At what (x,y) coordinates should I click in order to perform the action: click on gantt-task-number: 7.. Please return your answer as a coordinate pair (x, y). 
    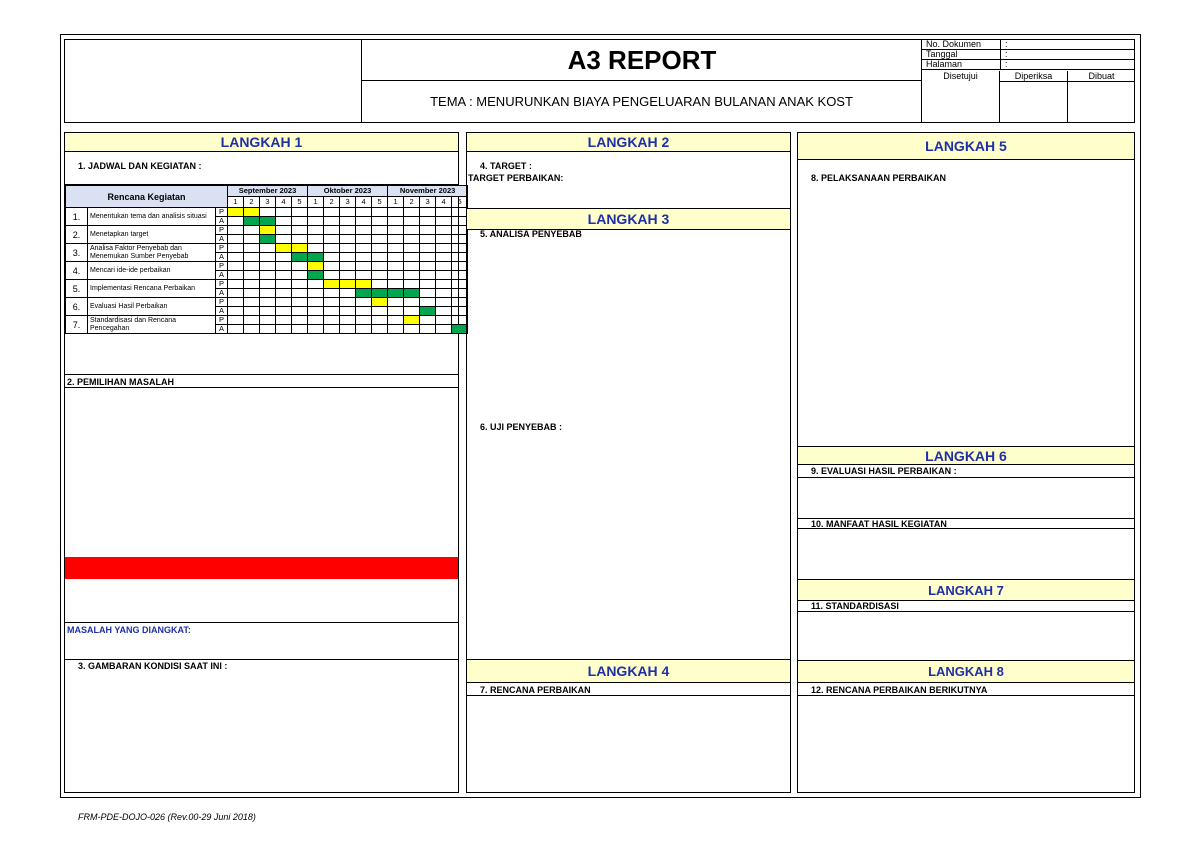
    Looking at the image, I should click on (76, 324).